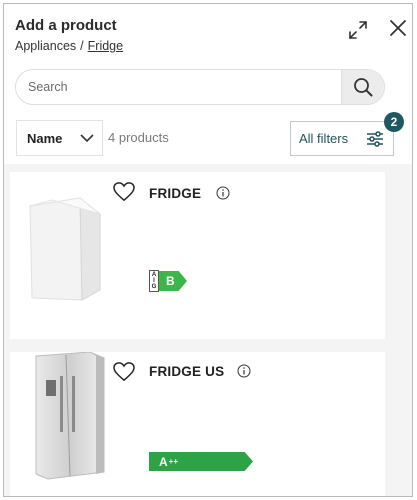  I want to click on search-bar, so click(200, 87).